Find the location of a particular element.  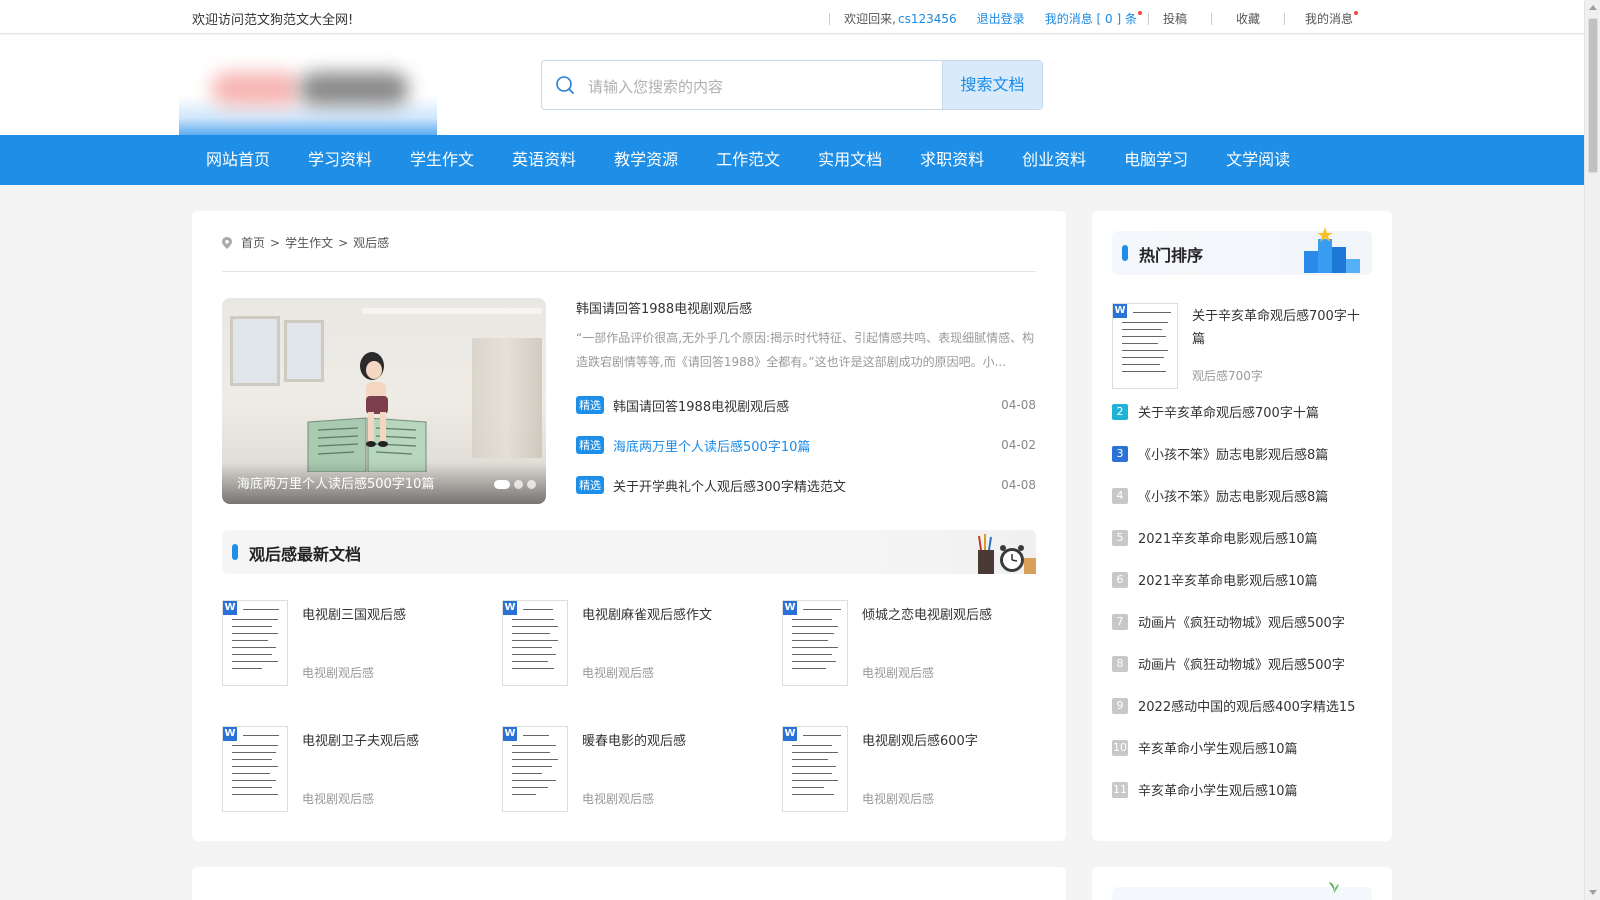

list-item-date: 04-08 is located at coordinates (1018, 485).